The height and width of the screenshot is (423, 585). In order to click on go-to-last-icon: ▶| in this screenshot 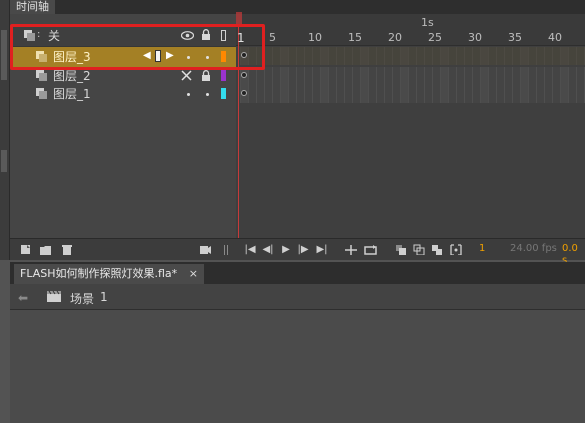, I will do `click(322, 249)`.